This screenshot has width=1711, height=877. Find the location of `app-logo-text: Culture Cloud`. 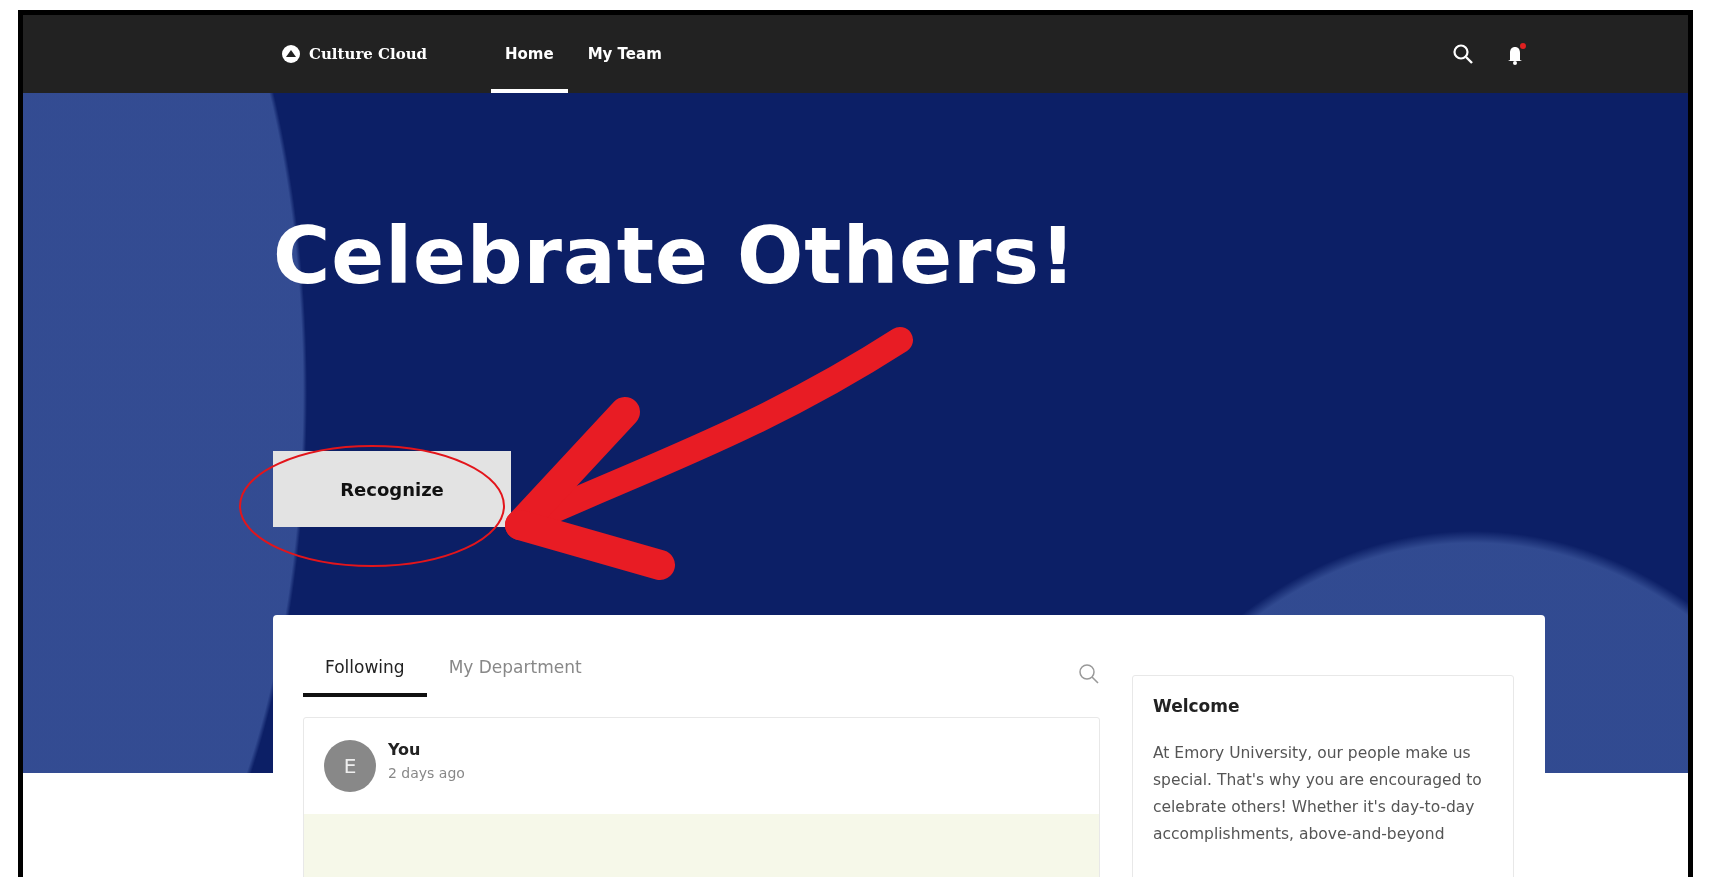

app-logo-text: Culture Cloud is located at coordinates (368, 54).